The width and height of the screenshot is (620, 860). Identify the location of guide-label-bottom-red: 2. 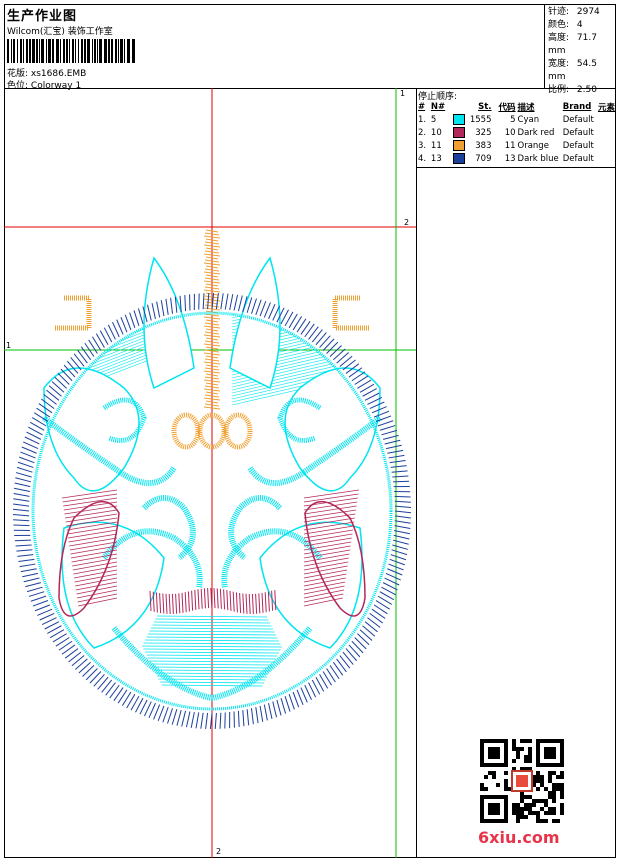
(218, 851).